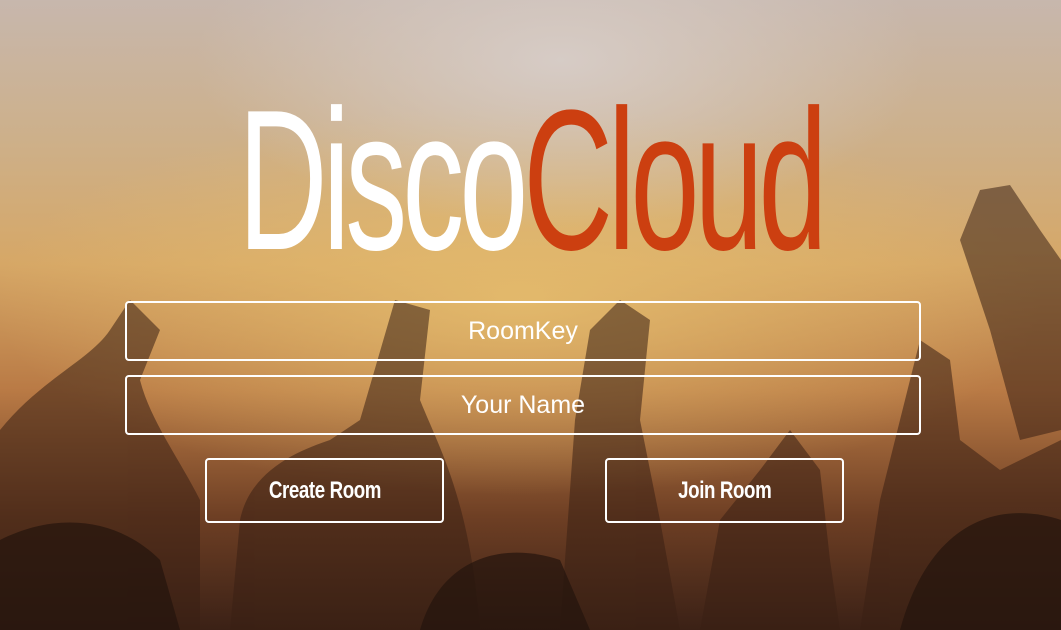 This screenshot has width=1061, height=630. Describe the element at coordinates (523, 405) in the screenshot. I see `your-name-input` at that location.